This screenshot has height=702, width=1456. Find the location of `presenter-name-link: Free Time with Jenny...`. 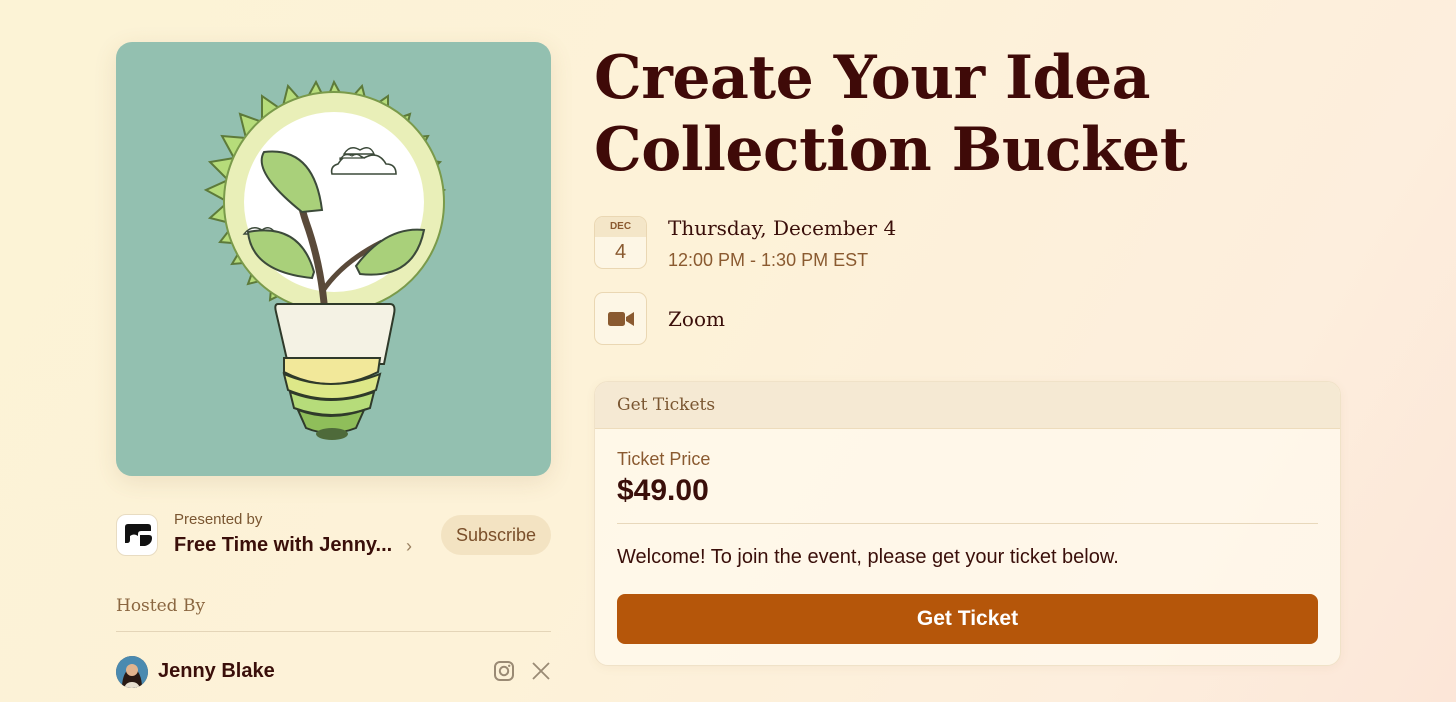

presenter-name-link: Free Time with Jenny... is located at coordinates (283, 545).